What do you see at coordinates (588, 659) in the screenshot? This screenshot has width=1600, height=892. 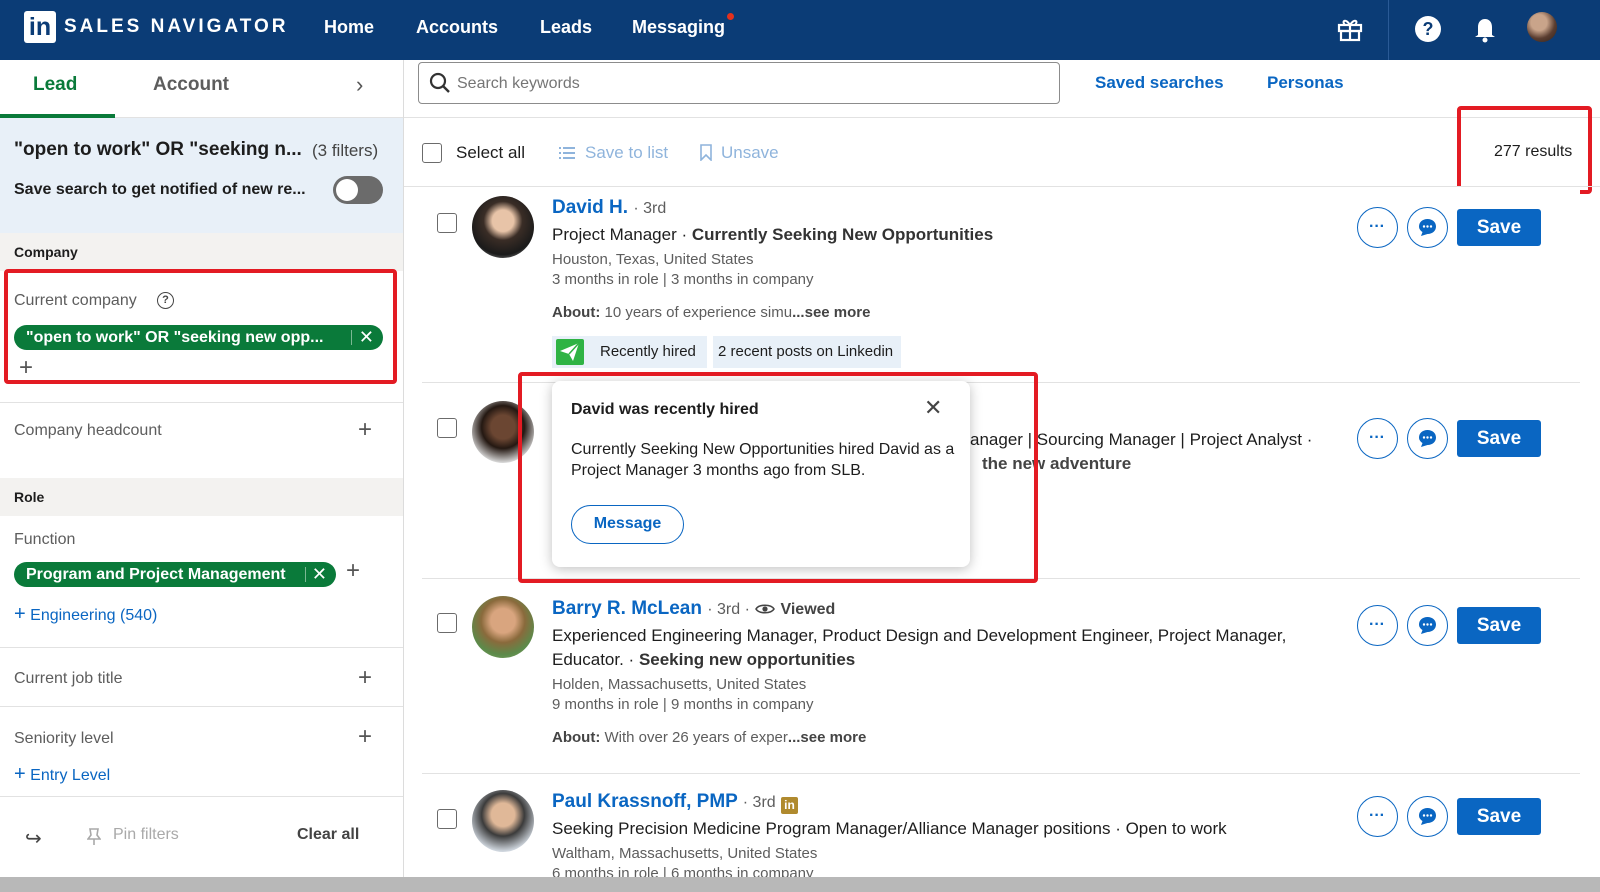 I see `lead-title: Educator.` at bounding box center [588, 659].